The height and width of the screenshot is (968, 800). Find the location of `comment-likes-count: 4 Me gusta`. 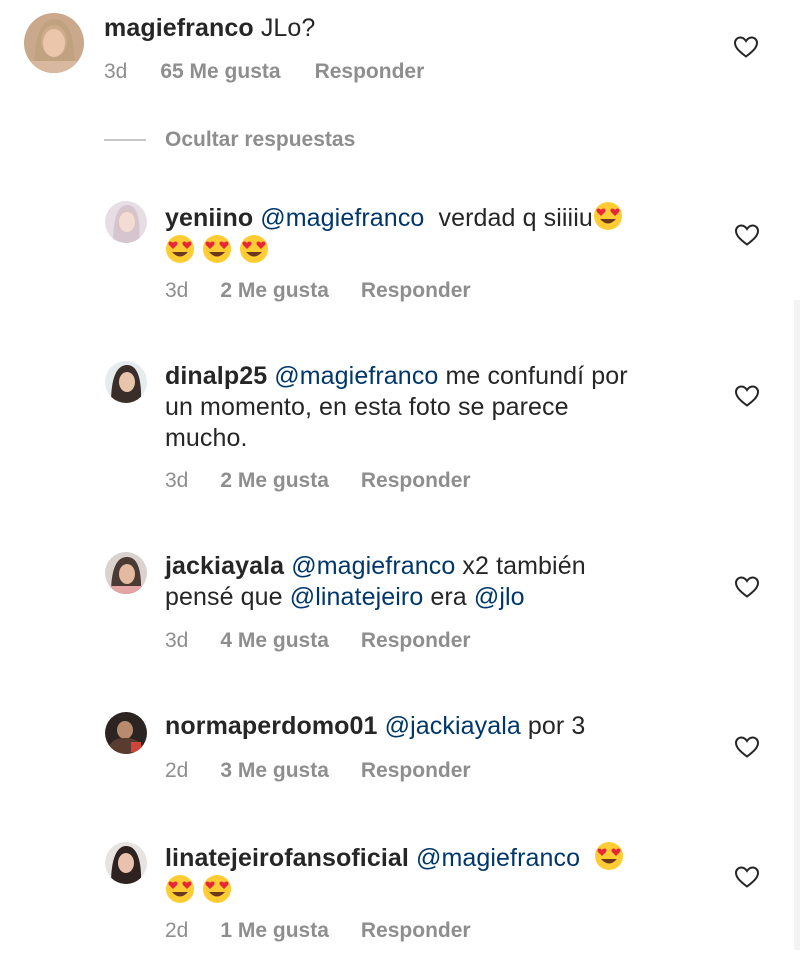

comment-likes-count: 4 Me gusta is located at coordinates (274, 641).